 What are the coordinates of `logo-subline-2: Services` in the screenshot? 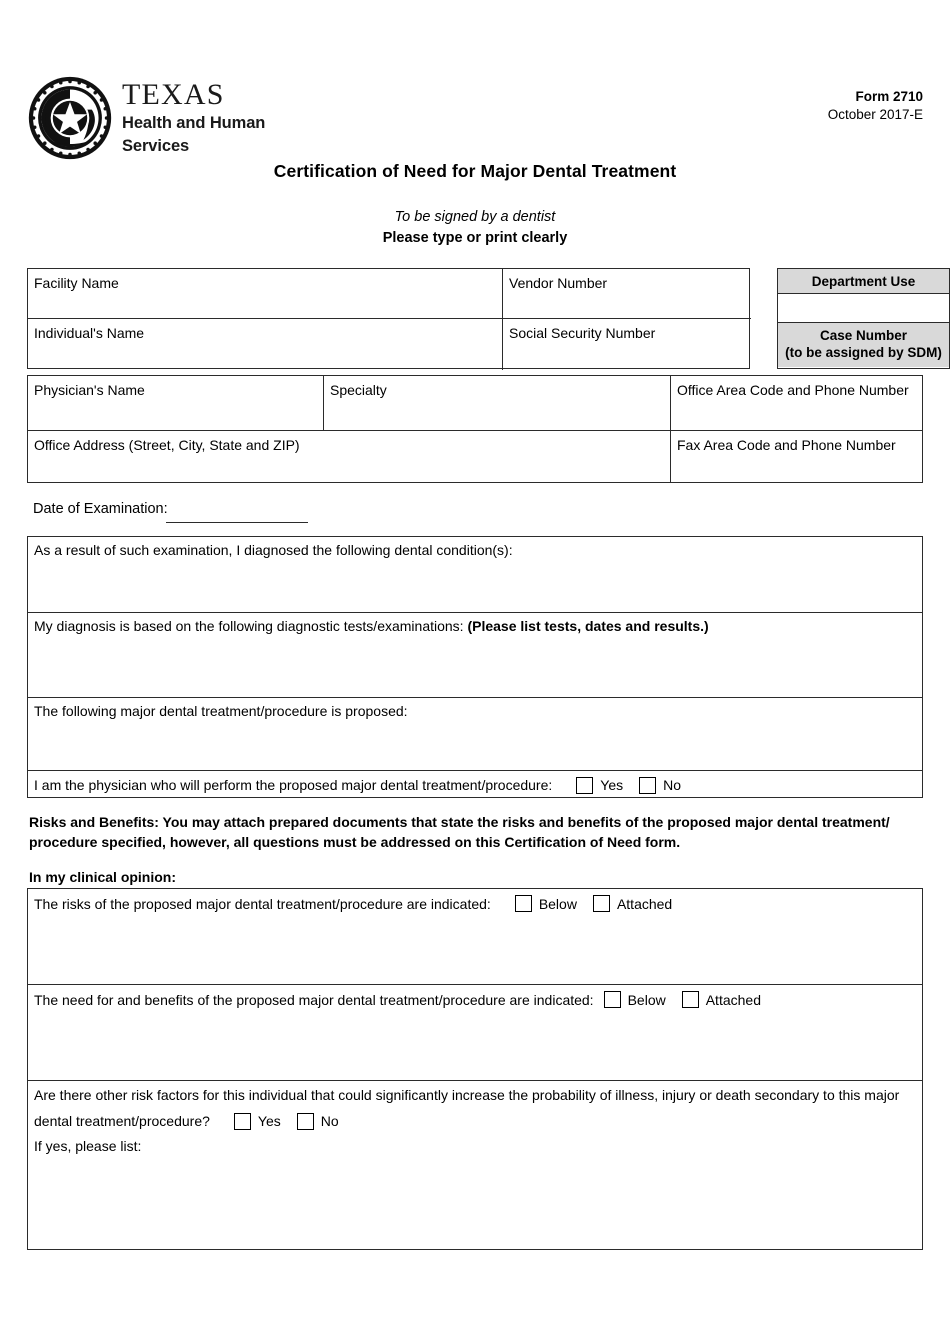 It's located at (156, 146).